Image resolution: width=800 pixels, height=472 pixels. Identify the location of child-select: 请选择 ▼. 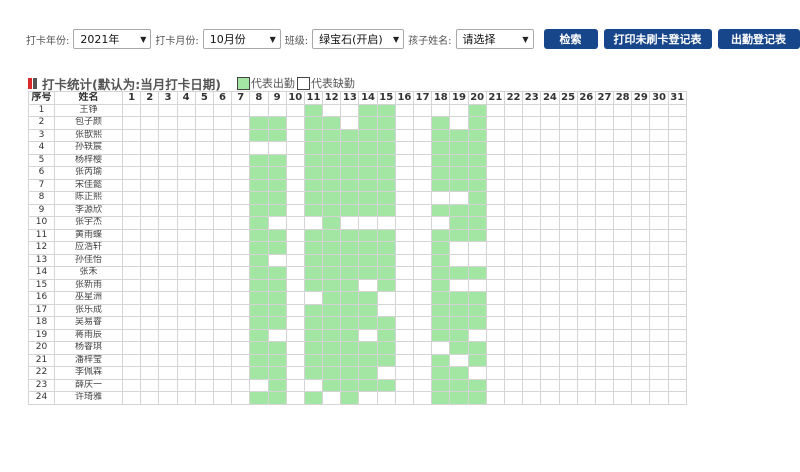
(494, 39).